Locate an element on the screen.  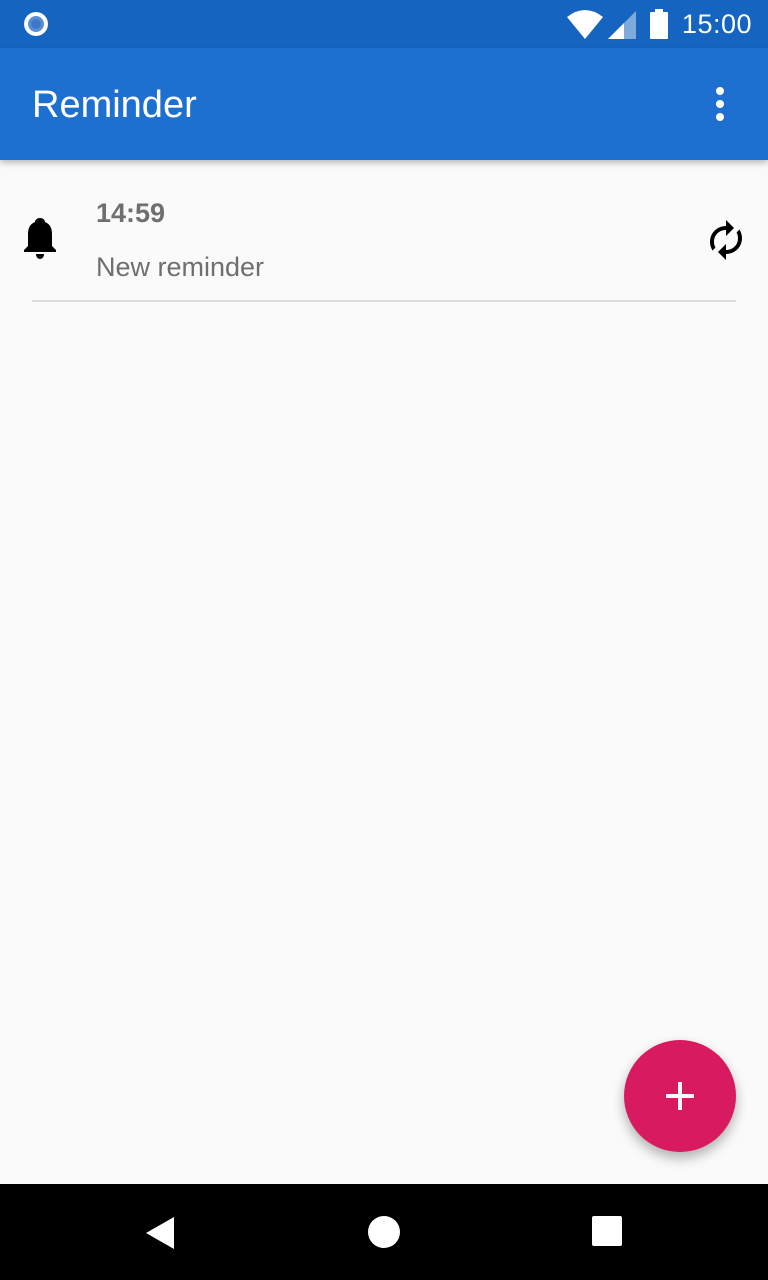
navigation-bar is located at coordinates (384, 1232).